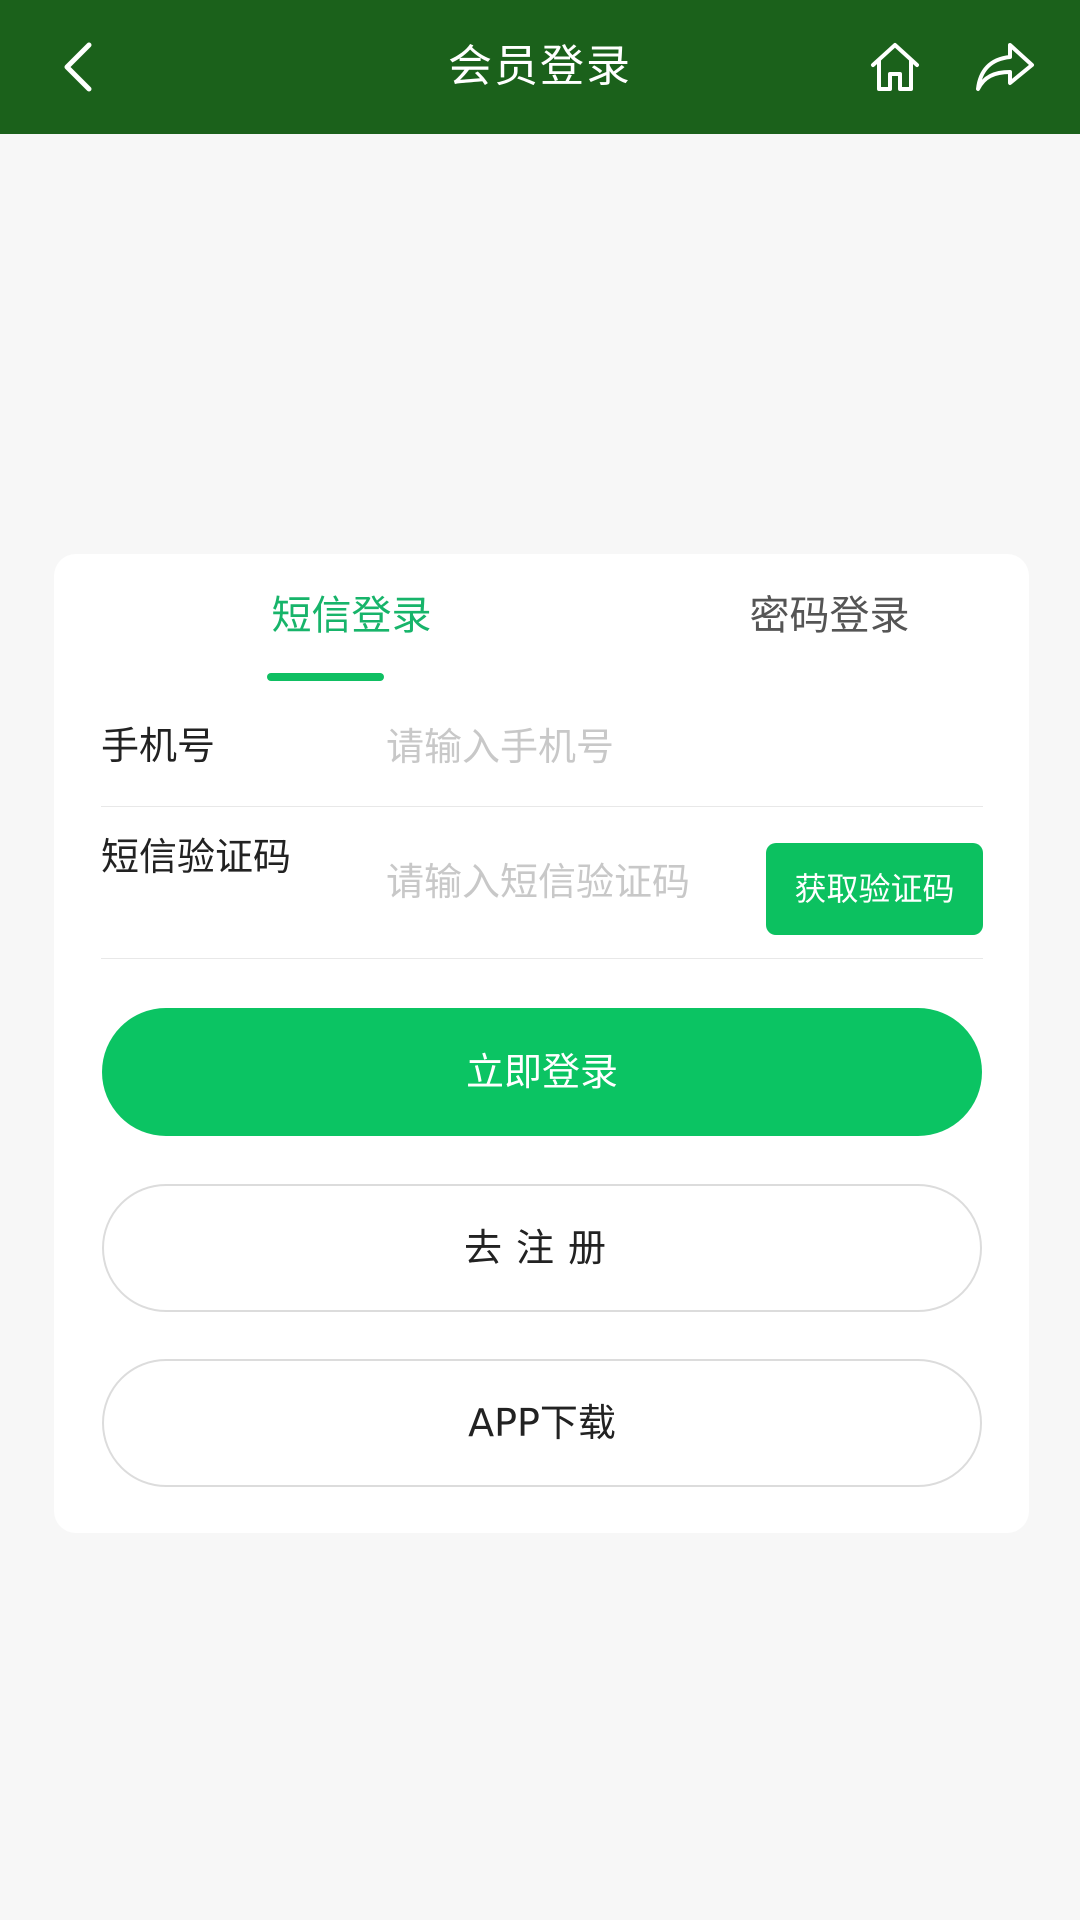 The image size is (1080, 1920). Describe the element at coordinates (542, 1248) in the screenshot. I see `register-button: 去注册` at that location.